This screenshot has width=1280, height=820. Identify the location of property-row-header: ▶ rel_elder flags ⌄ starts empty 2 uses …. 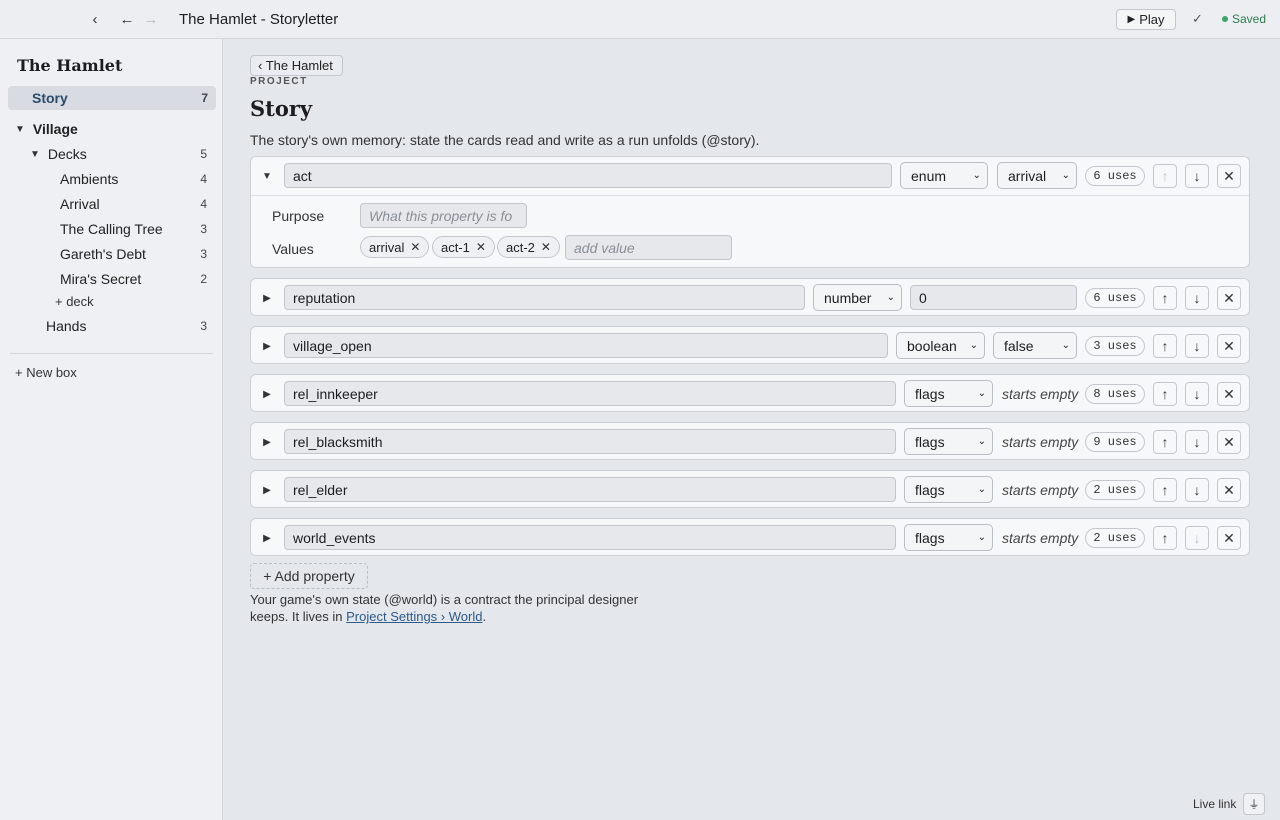
(750, 490).